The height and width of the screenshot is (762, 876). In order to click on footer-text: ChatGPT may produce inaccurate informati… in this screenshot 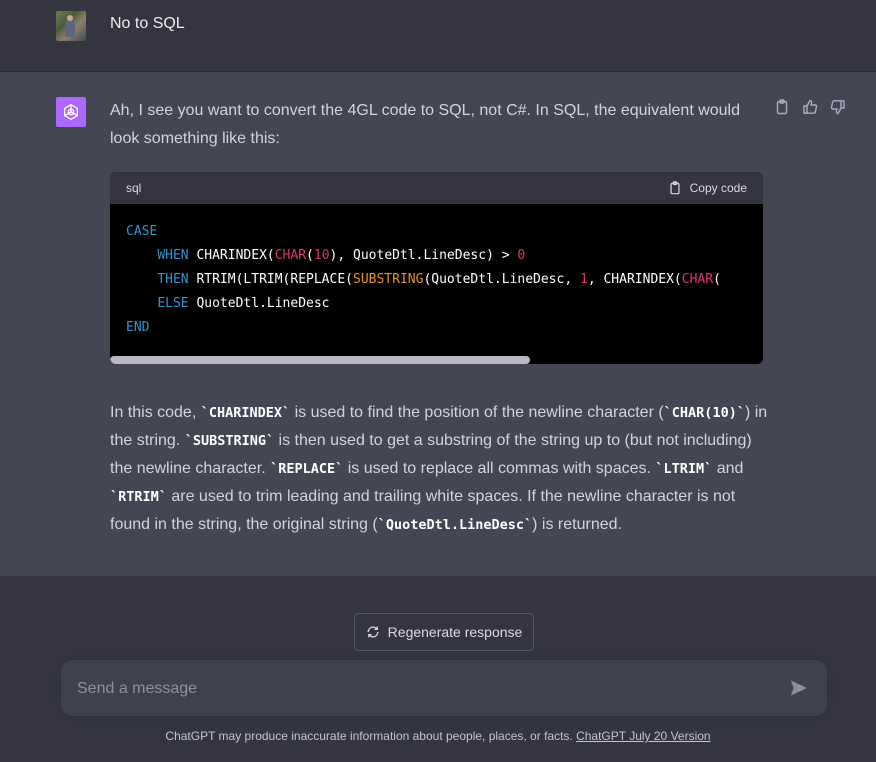, I will do `click(371, 736)`.